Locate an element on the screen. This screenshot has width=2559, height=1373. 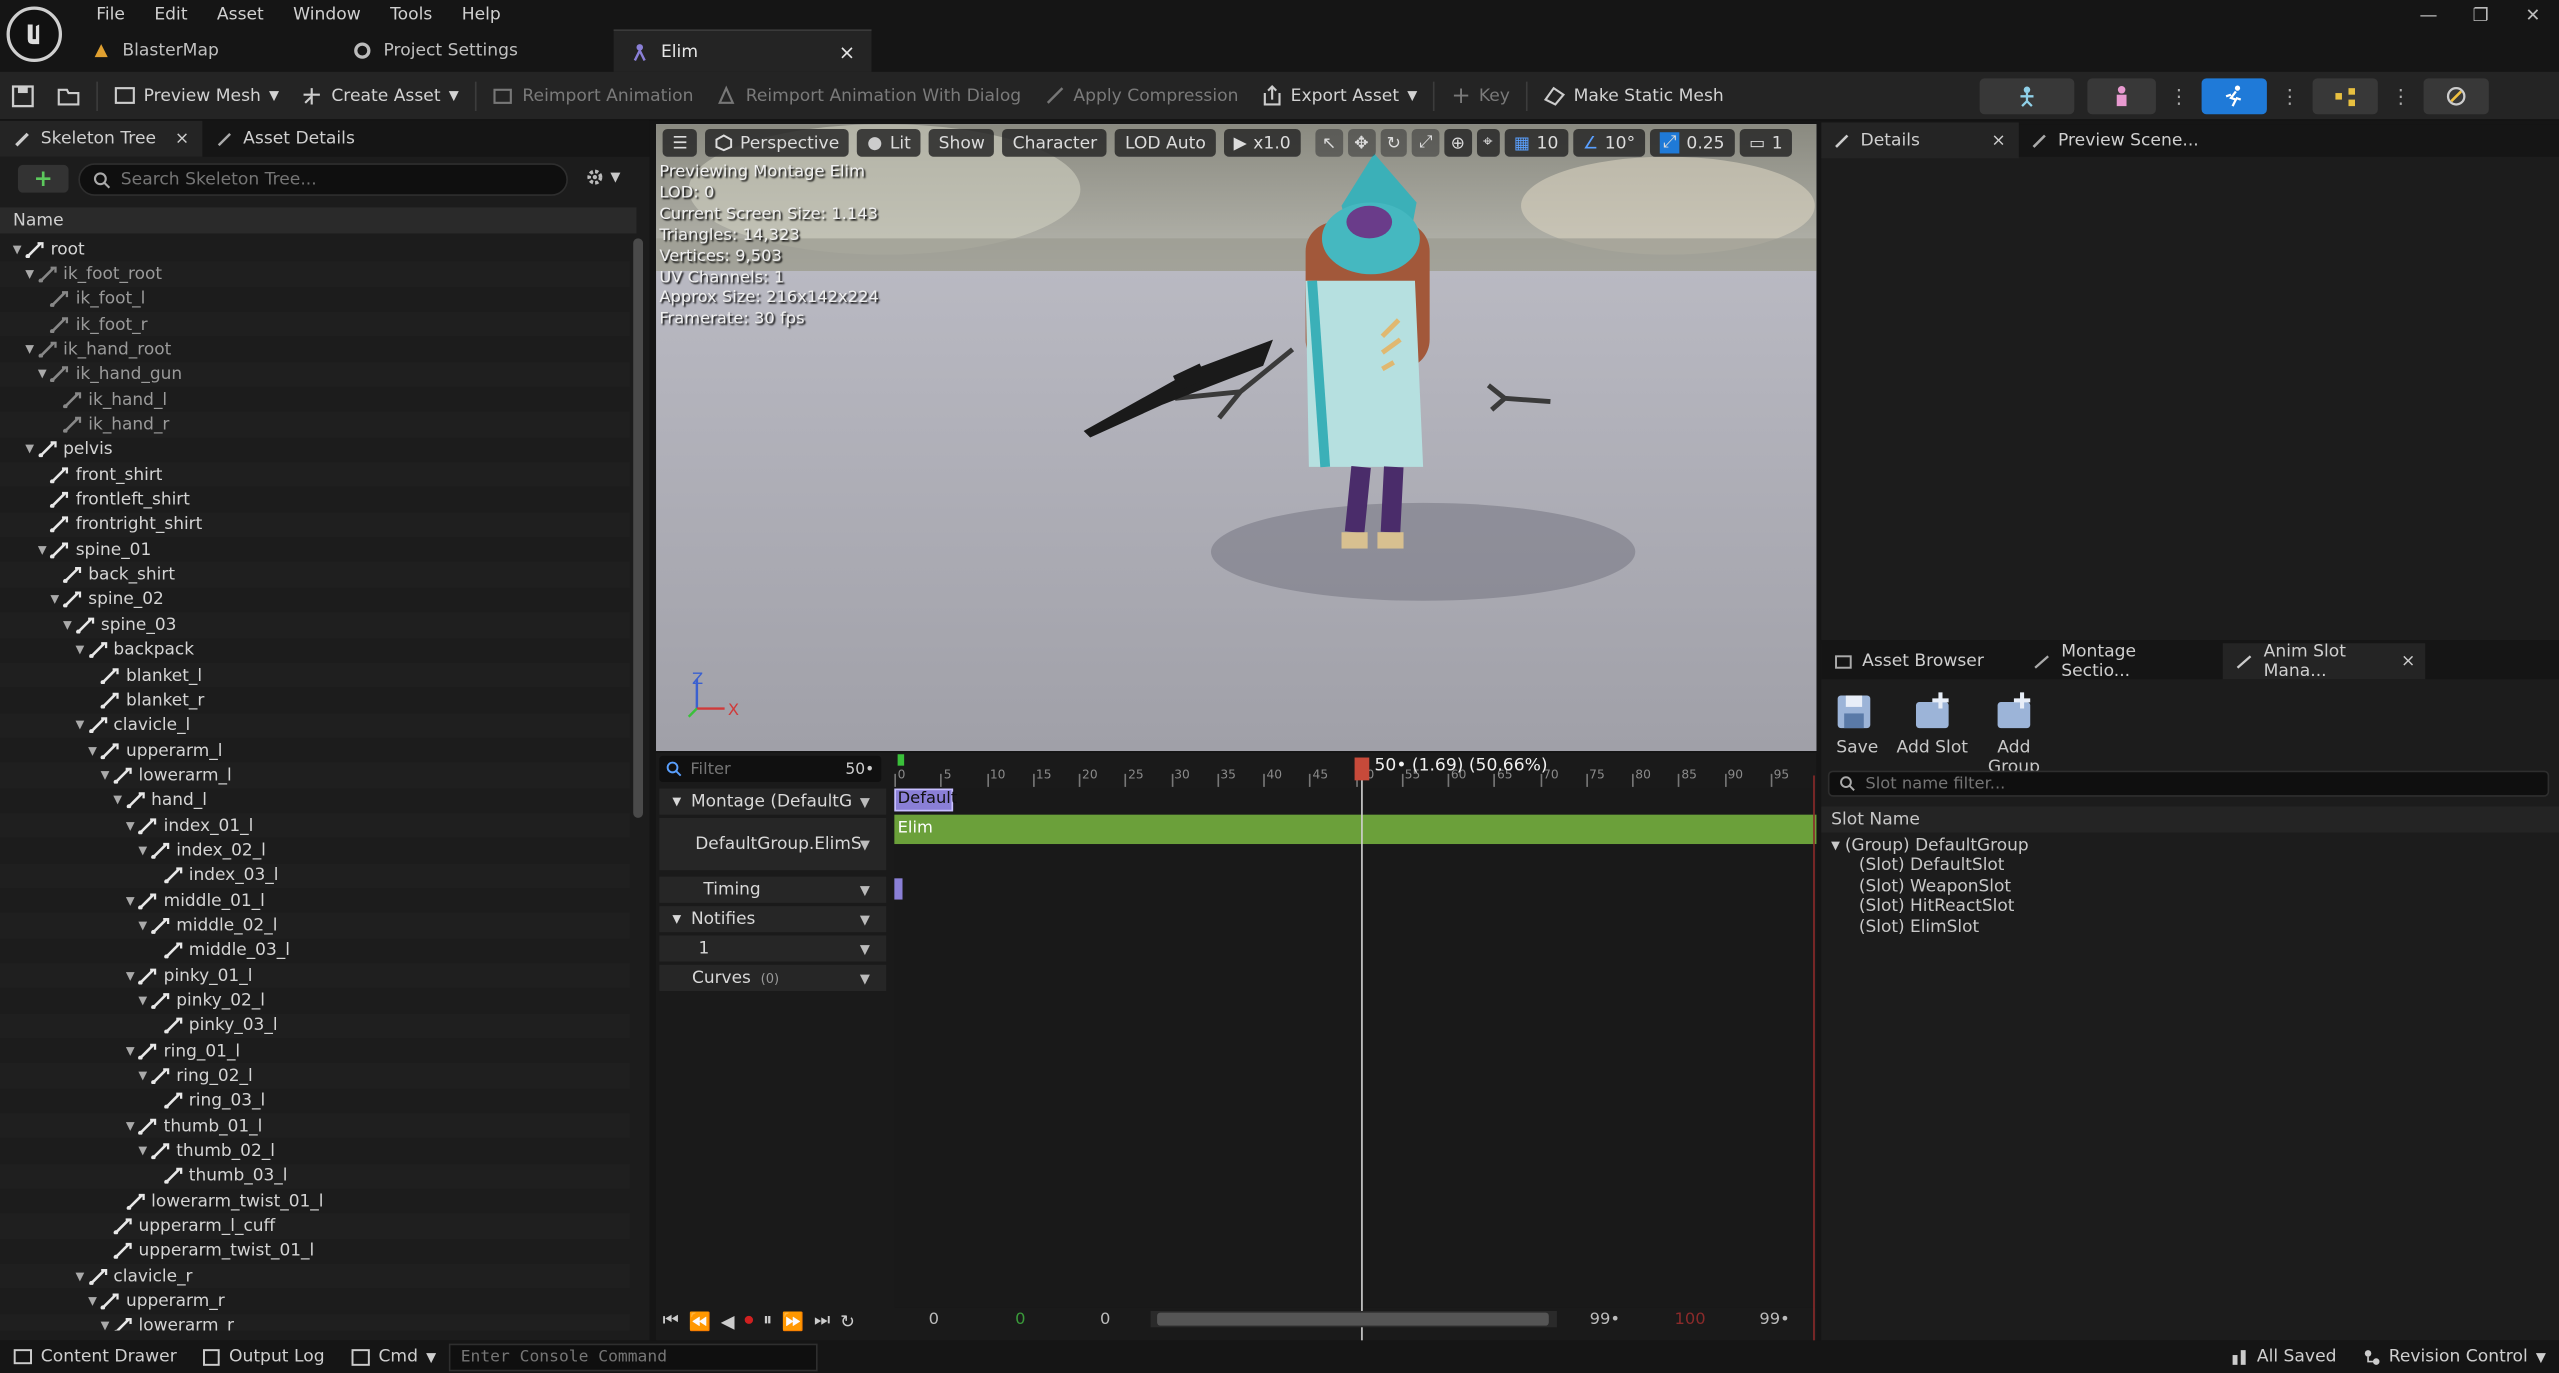
slot-row: (Slot) ElimSlot is located at coordinates (1944, 927).